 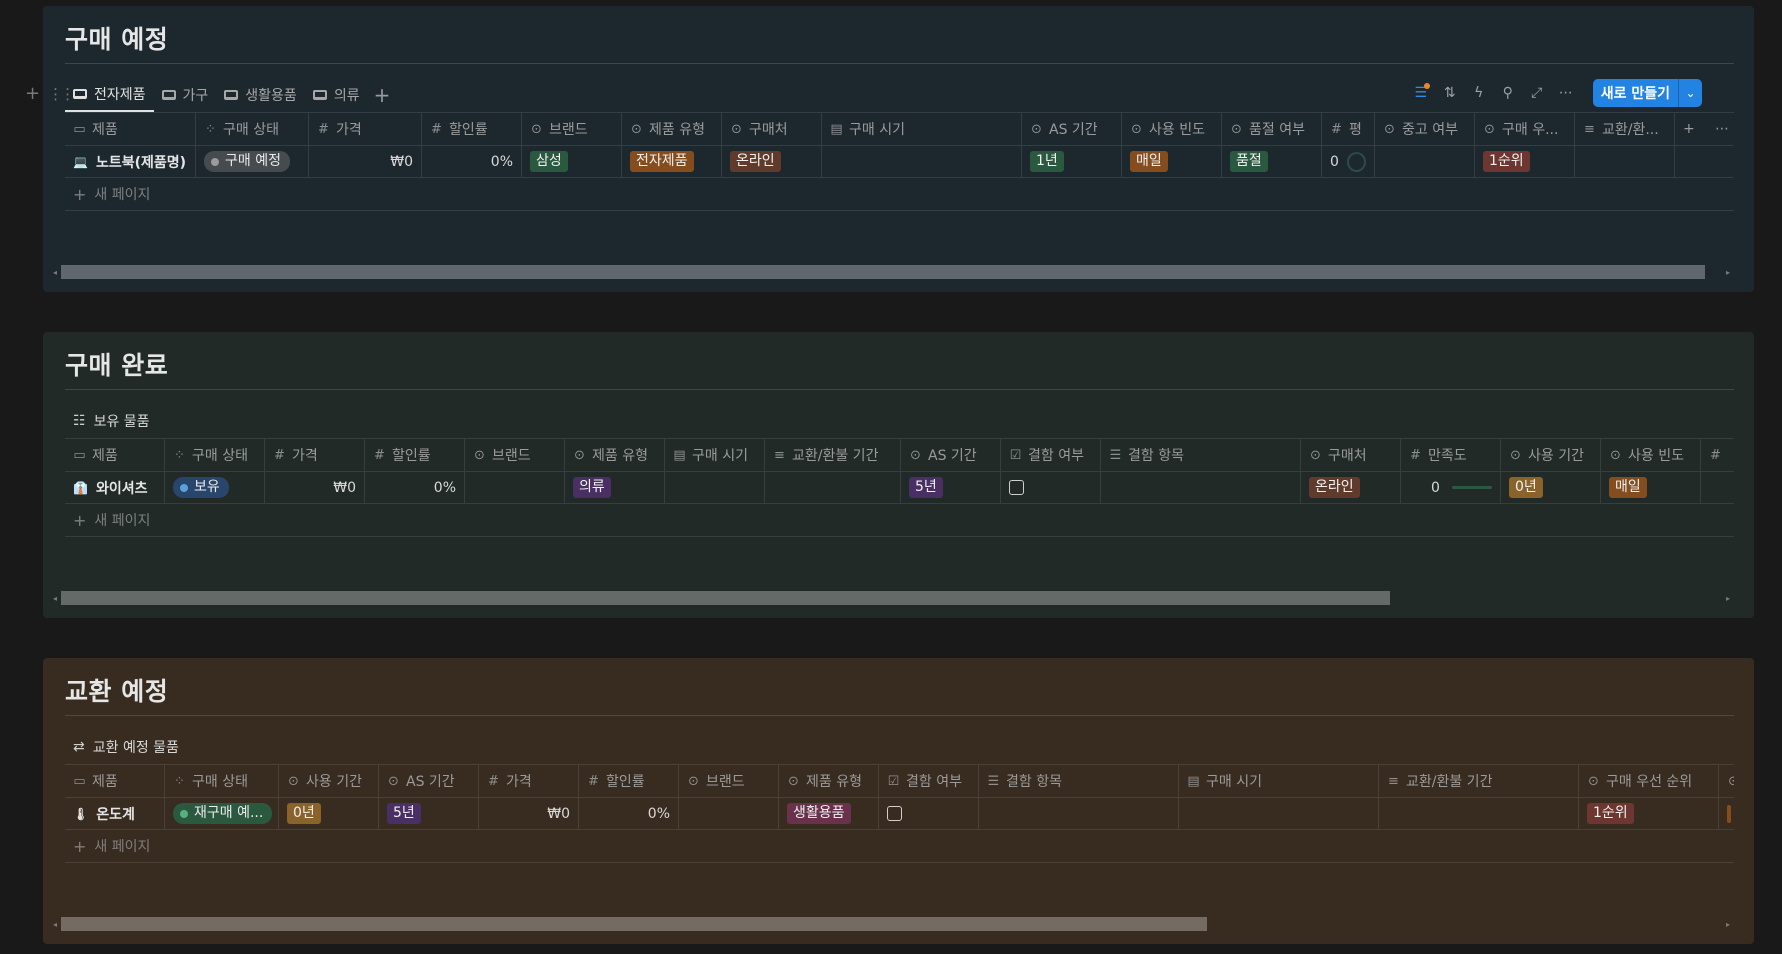 What do you see at coordinates (336, 95) in the screenshot?
I see `tab-clothing: 의류` at bounding box center [336, 95].